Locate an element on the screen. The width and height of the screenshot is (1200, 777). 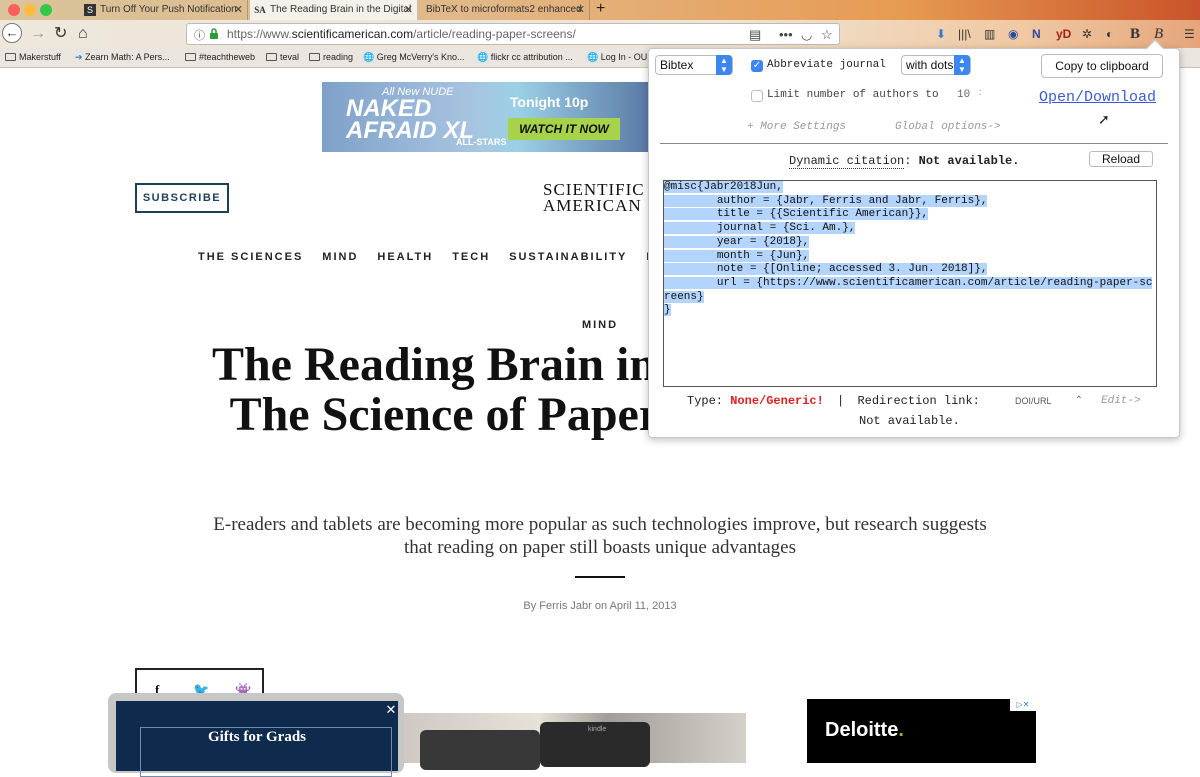
bookmark-item: 🌐 Log In - OU is located at coordinates (617, 57).